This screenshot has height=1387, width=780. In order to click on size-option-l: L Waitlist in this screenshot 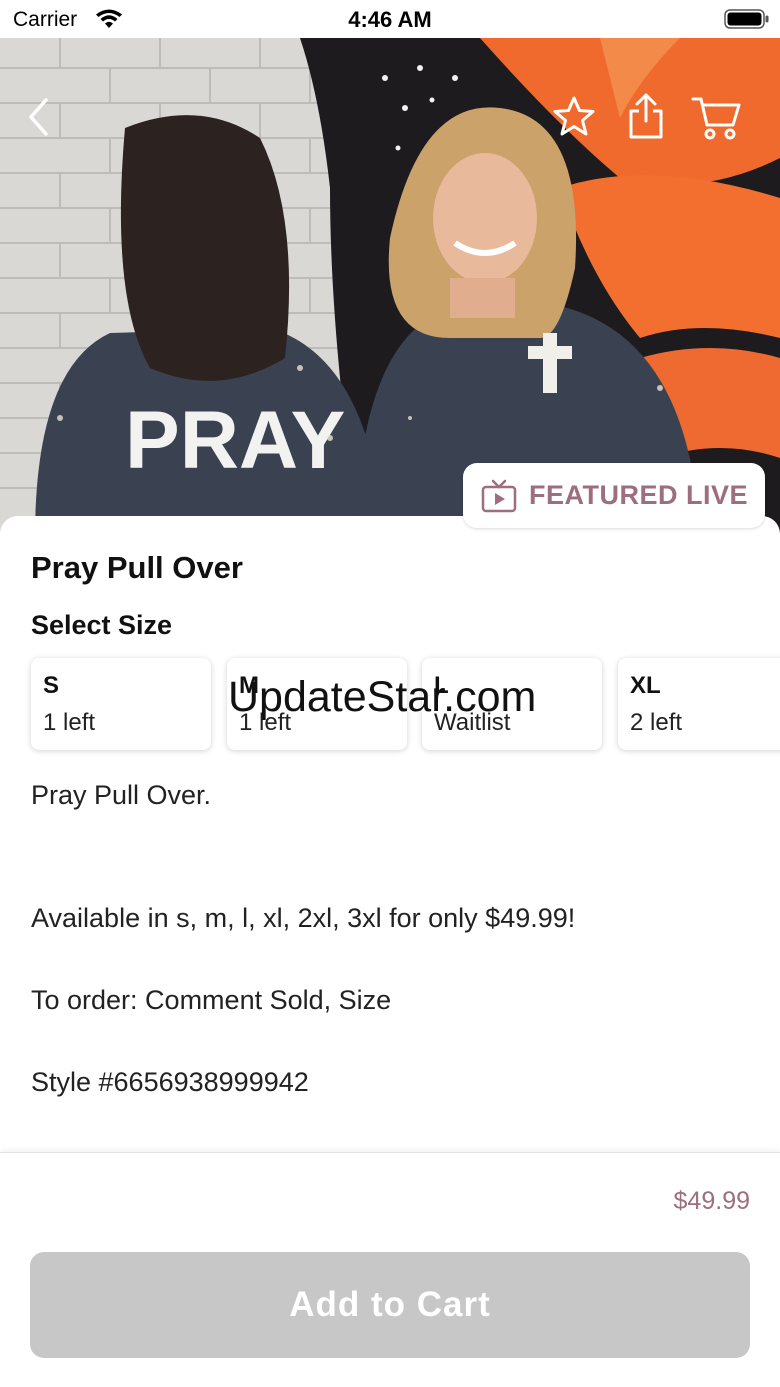, I will do `click(512, 704)`.